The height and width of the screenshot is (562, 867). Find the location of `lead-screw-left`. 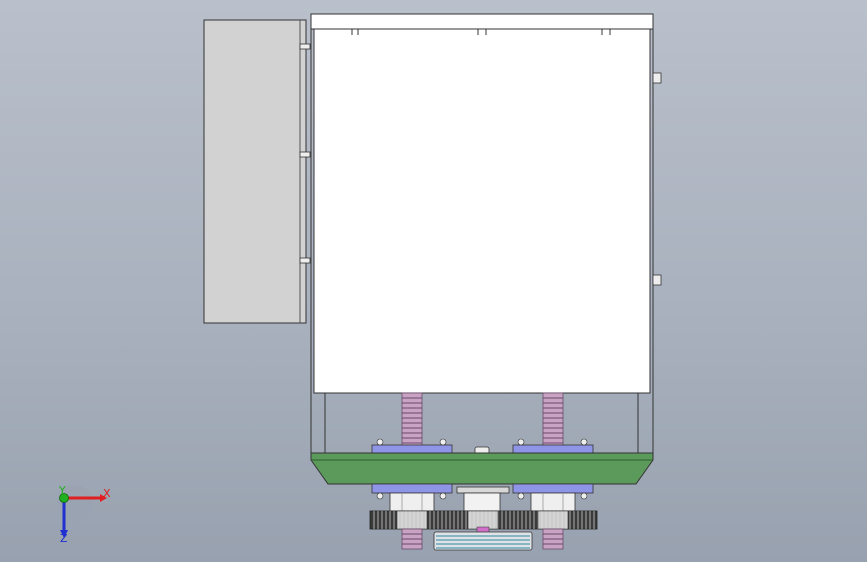

lead-screw-left is located at coordinates (412, 420).